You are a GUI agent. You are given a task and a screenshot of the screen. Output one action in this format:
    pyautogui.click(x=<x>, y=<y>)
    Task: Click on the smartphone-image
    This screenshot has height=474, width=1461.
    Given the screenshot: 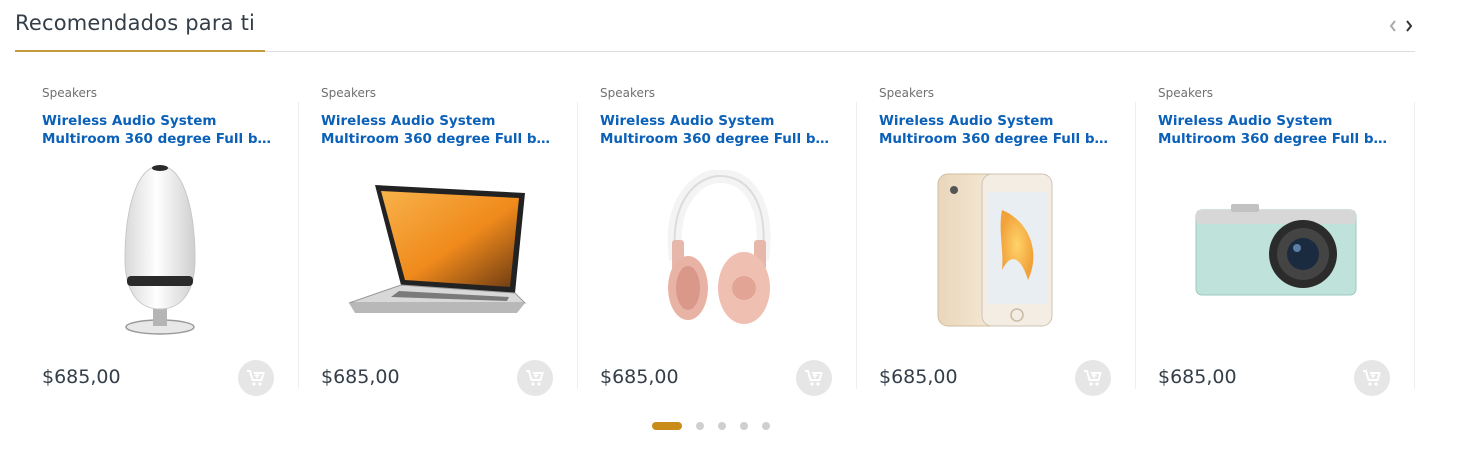 What is the action you would take?
    pyautogui.click(x=994, y=249)
    